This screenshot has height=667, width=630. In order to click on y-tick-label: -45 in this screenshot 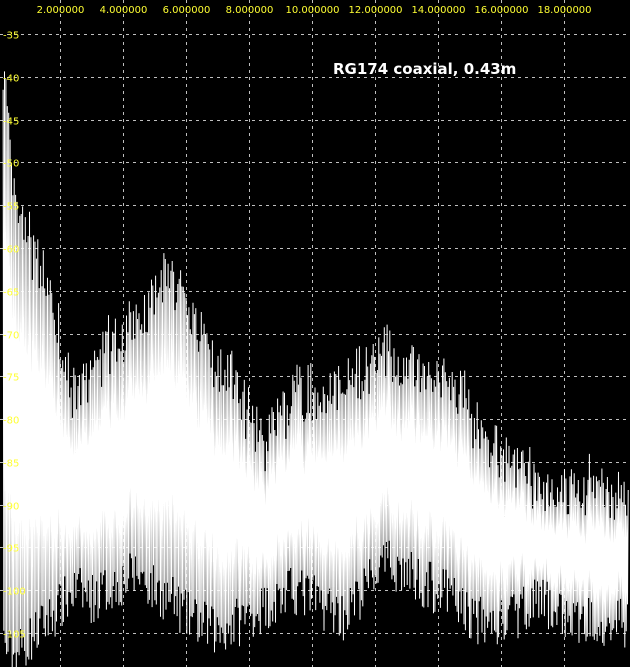, I will do `click(11, 122)`.